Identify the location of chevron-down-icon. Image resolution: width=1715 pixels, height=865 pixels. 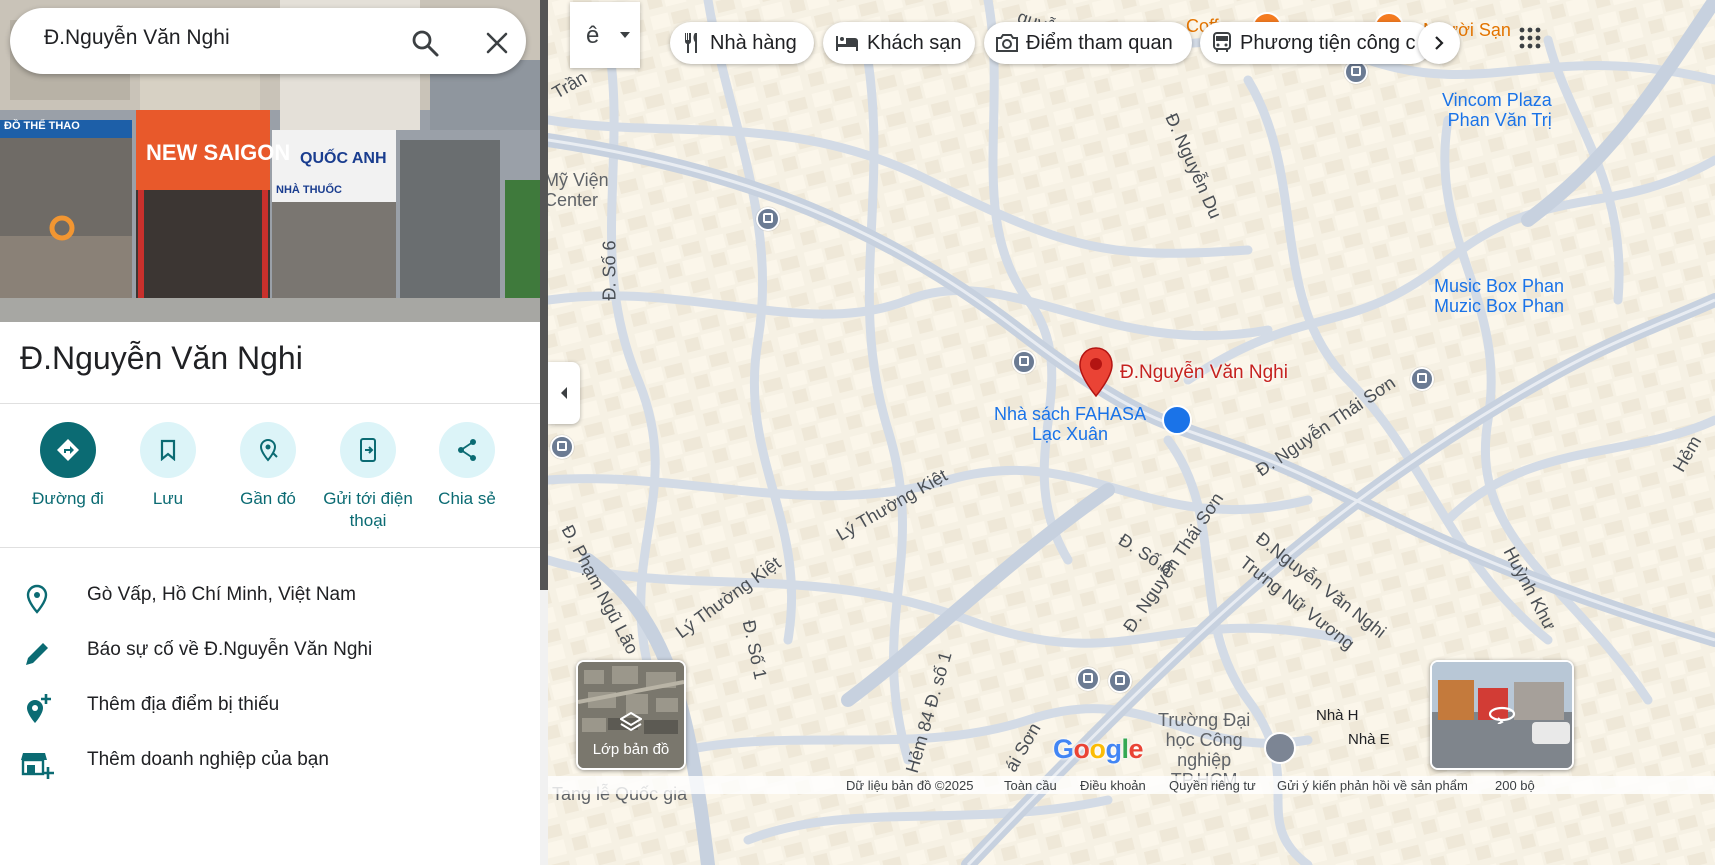
(625, 35).